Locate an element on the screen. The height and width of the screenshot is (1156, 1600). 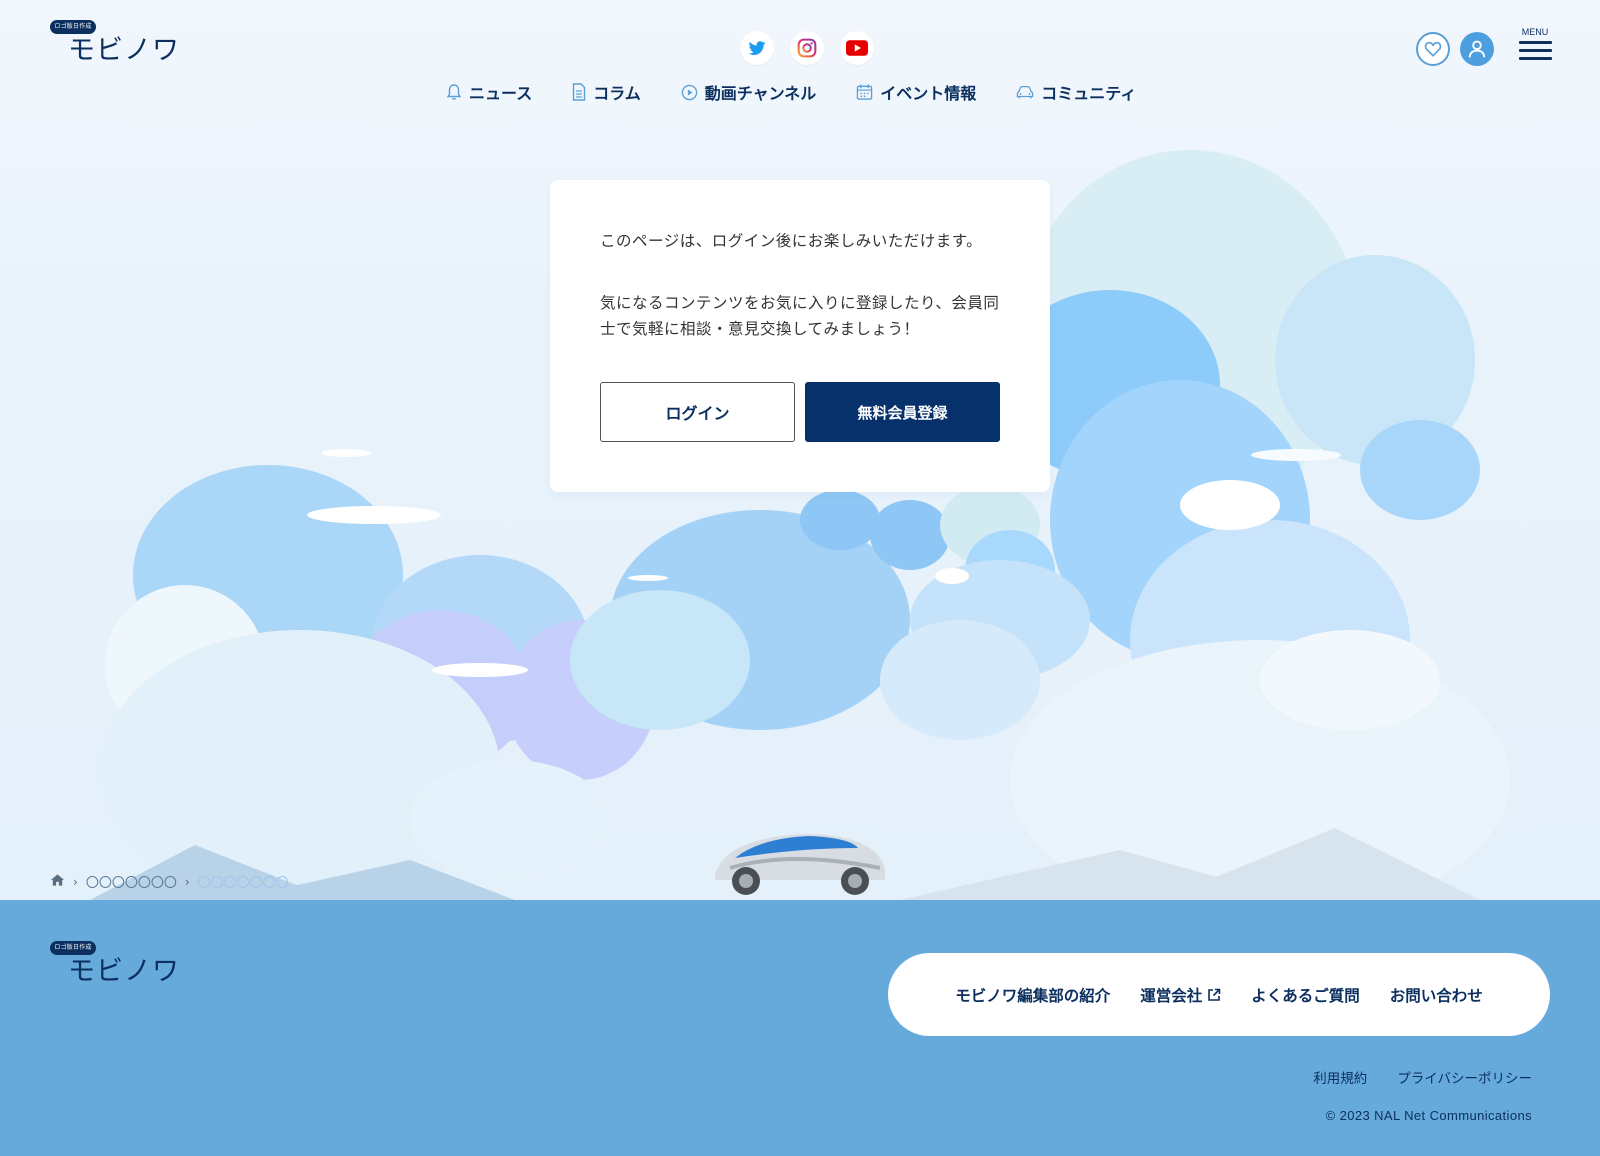
logo-name: モビノワ is located at coordinates (124, 50).